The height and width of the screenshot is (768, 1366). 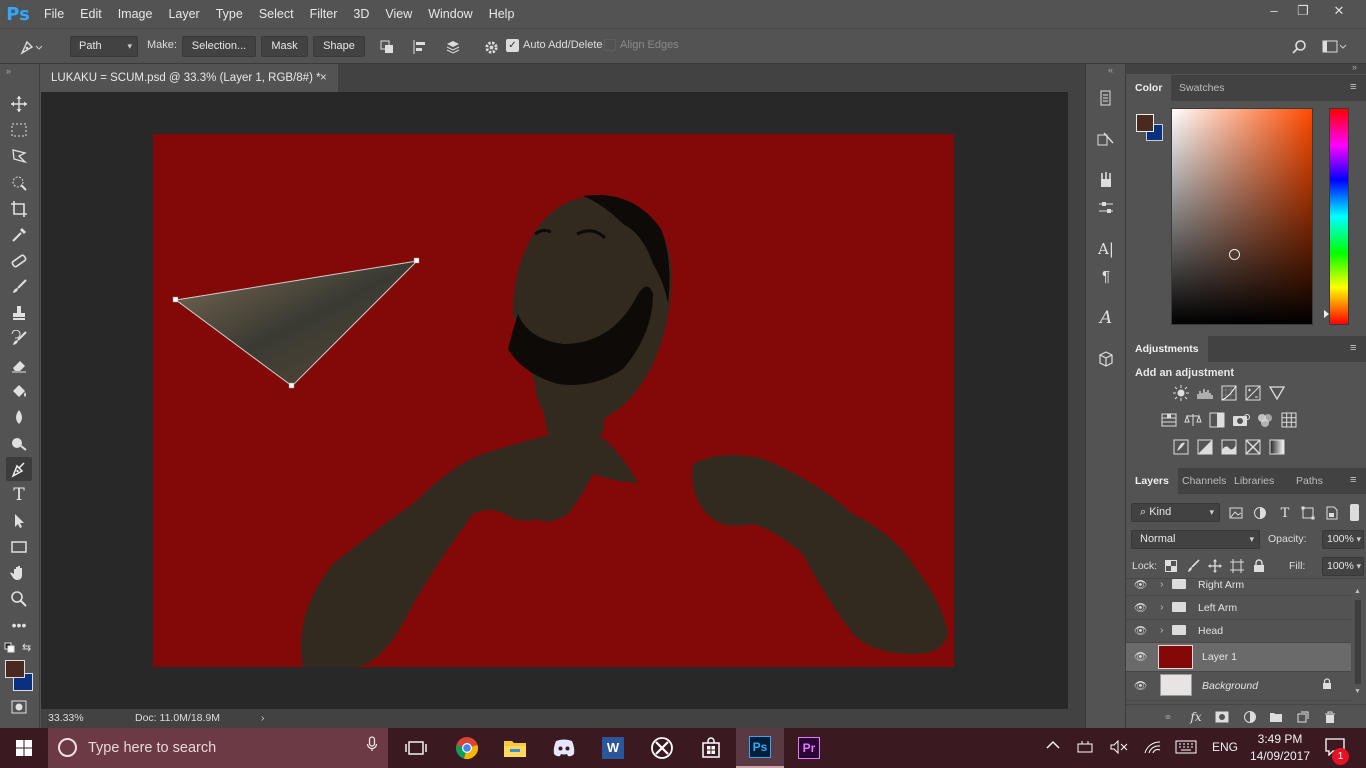 What do you see at coordinates (1253, 447) in the screenshot?
I see `selective-color-icon` at bounding box center [1253, 447].